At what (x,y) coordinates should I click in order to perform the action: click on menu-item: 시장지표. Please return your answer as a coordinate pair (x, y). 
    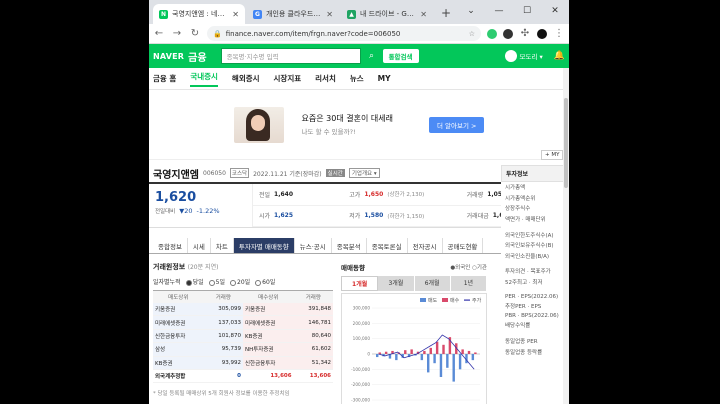
    Looking at the image, I should click on (288, 78).